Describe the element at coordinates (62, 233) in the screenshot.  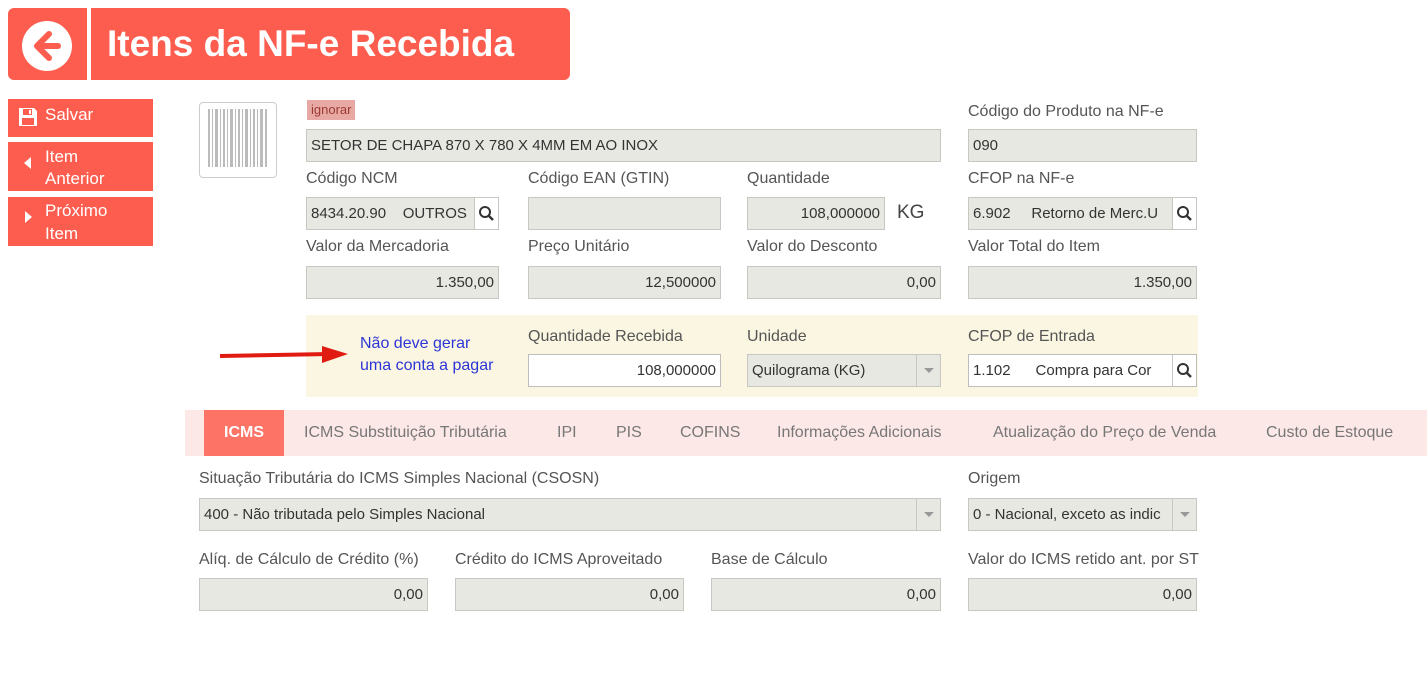
I see `next-item-label-2: Item` at that location.